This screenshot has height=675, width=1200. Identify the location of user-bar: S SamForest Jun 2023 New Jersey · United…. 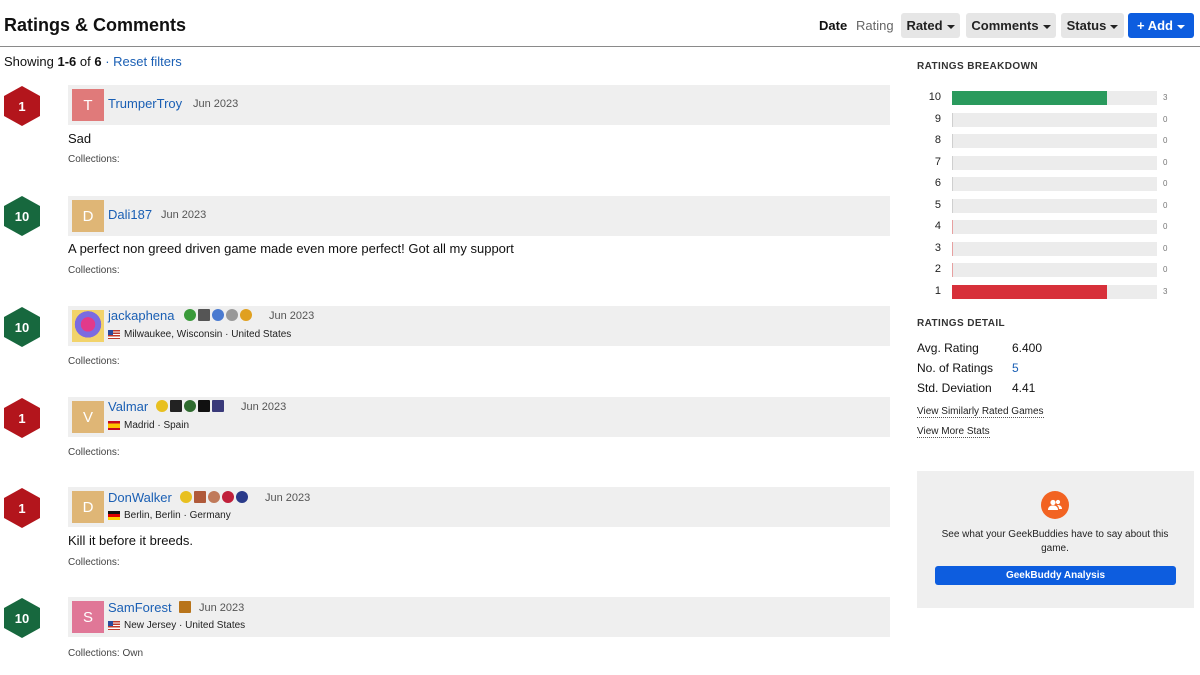
(479, 617).